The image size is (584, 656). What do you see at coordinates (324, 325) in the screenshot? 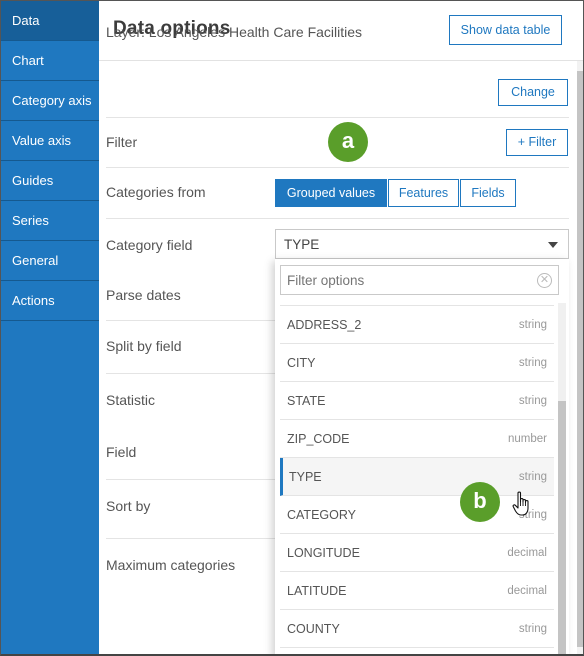
I see `field-name: ADDRESS_2` at bounding box center [324, 325].